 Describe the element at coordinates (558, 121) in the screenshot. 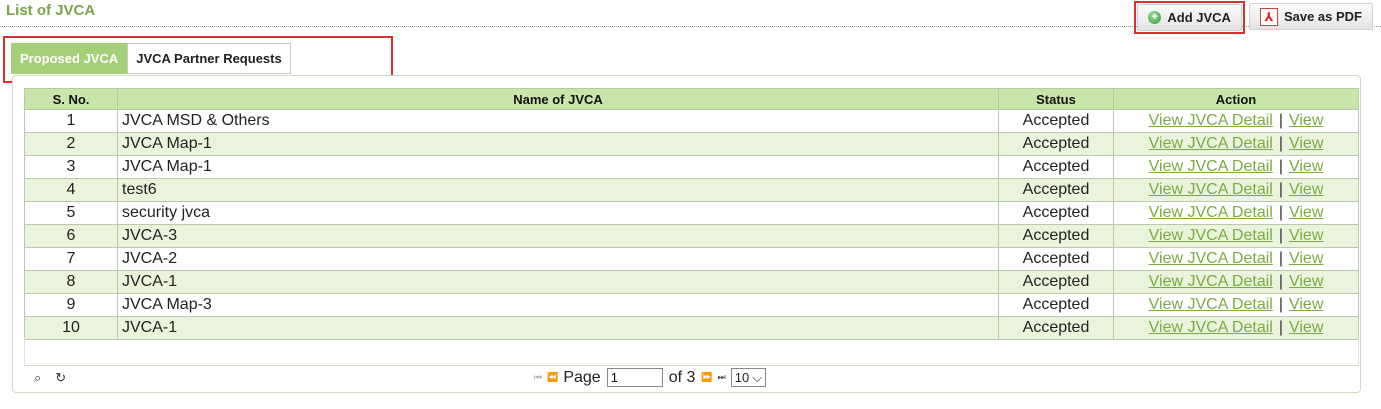

I see `cell-name: JVCA MSD & Others` at that location.